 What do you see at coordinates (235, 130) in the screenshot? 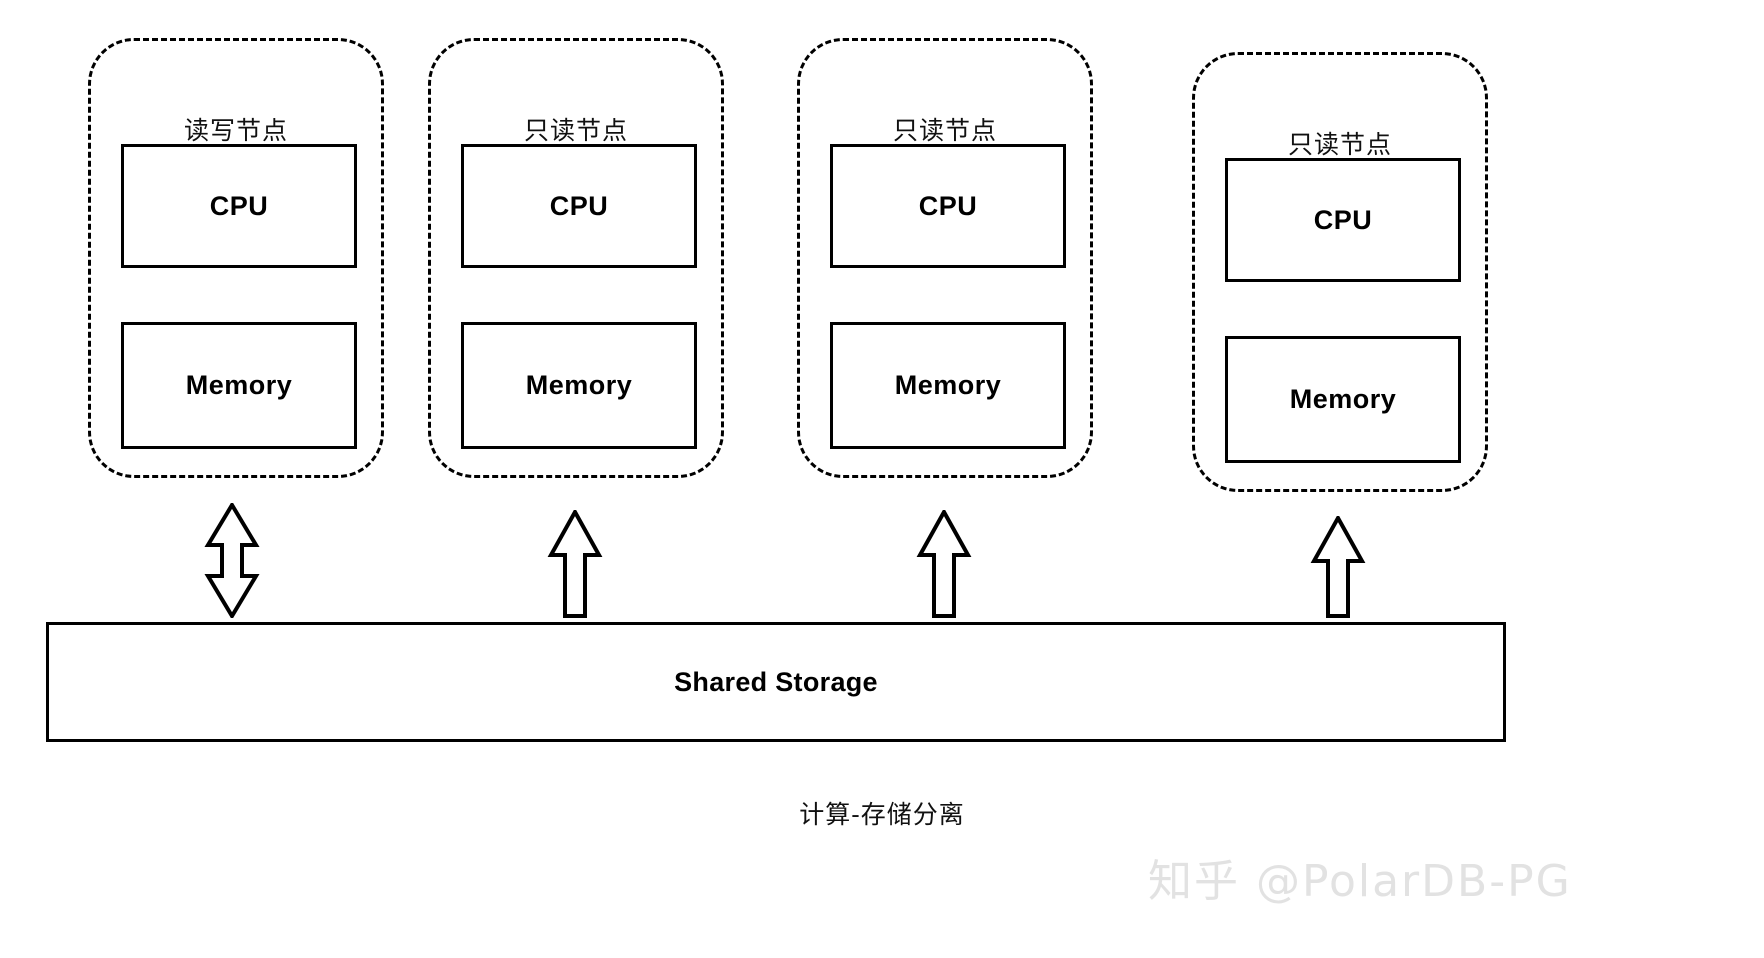
I see `compute-node-1-title: 读写节点` at bounding box center [235, 130].